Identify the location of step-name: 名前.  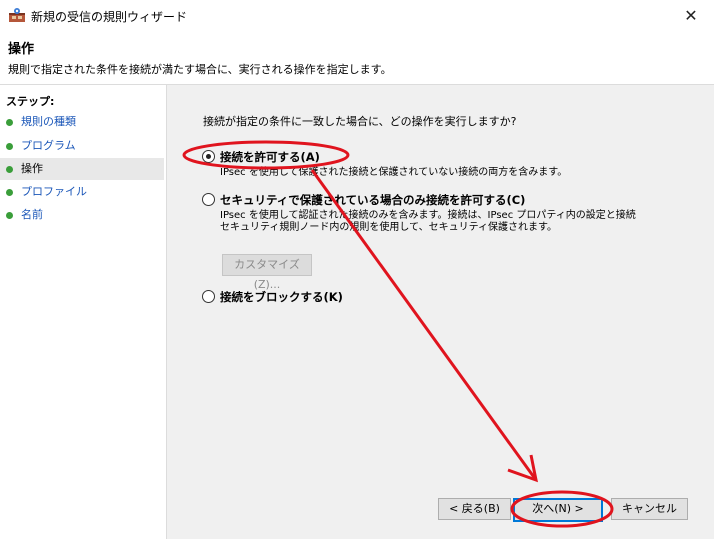
(82, 215).